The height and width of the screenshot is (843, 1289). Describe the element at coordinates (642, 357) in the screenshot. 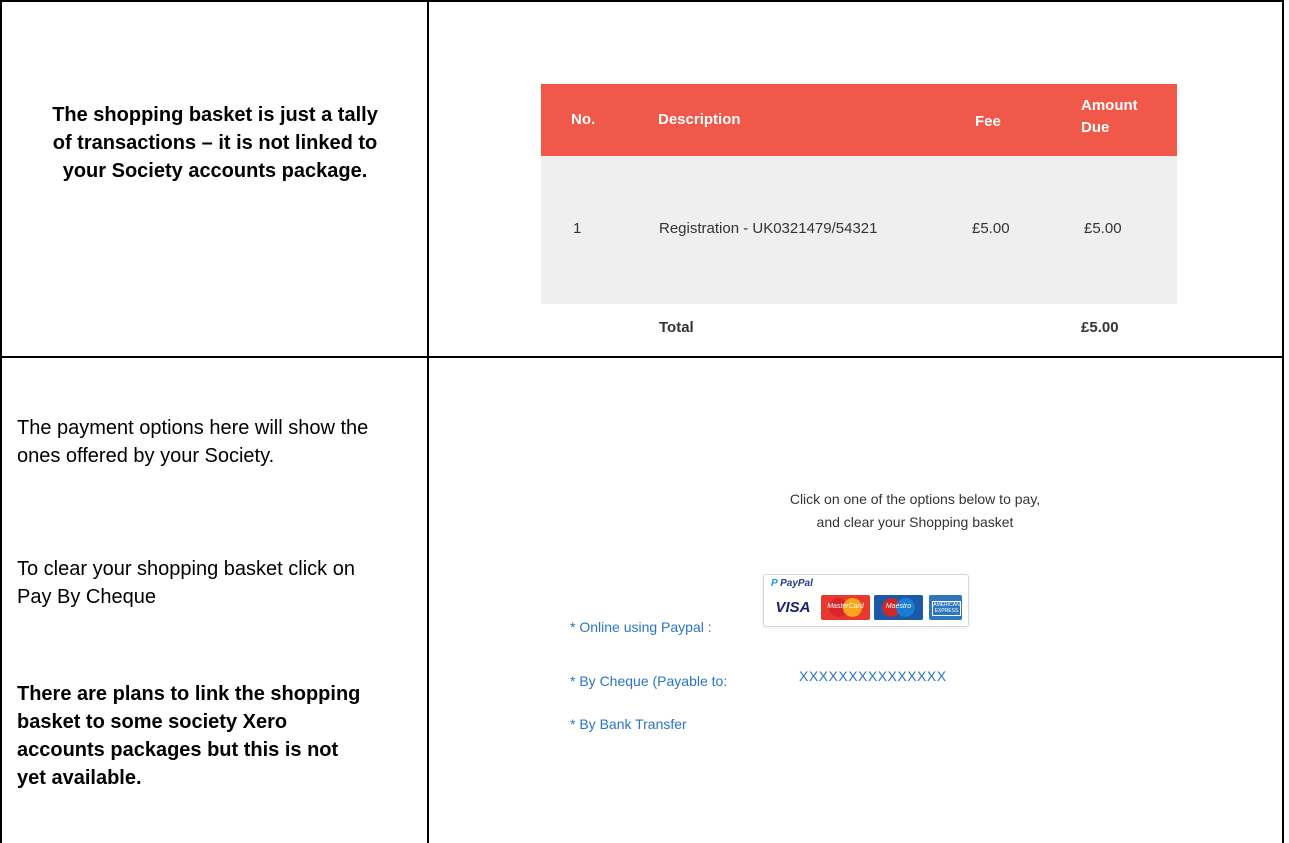

I see `table-border-row-divider` at that location.